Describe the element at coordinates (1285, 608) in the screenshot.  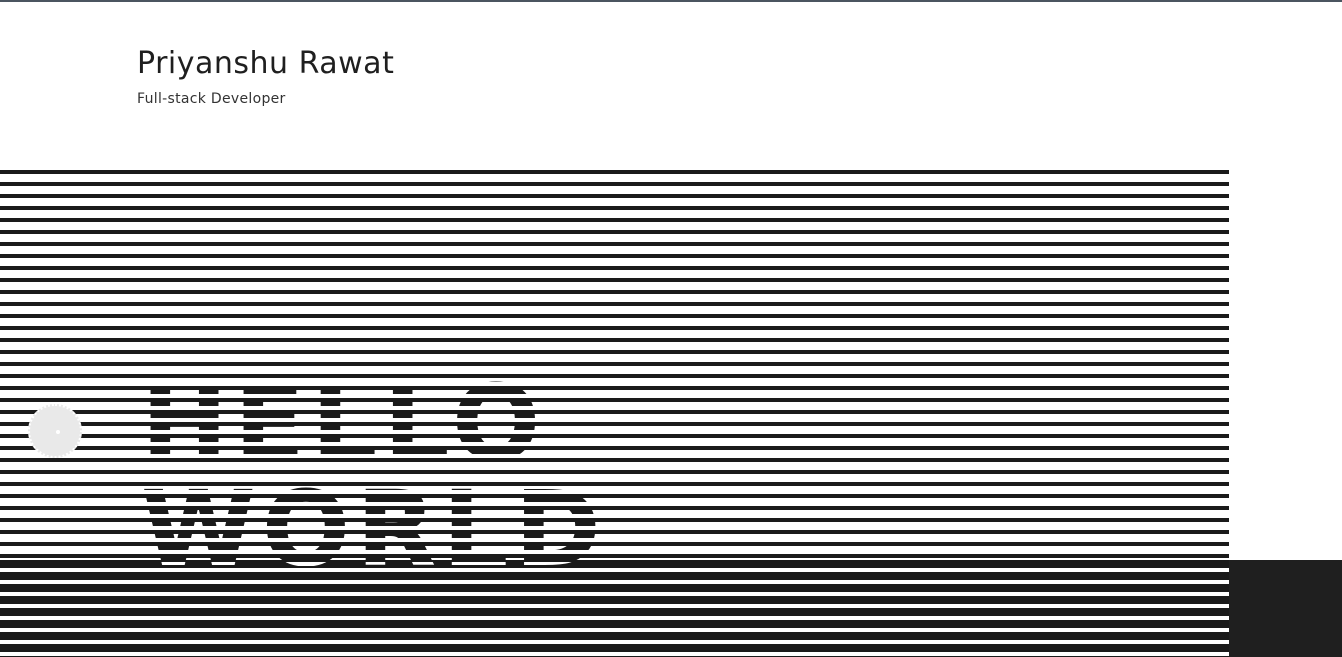
I see `corner-block` at that location.